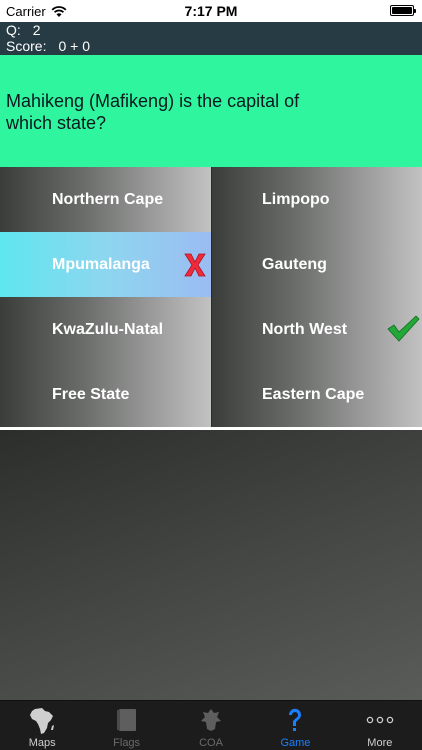  I want to click on score-label: Score:, so click(26, 46).